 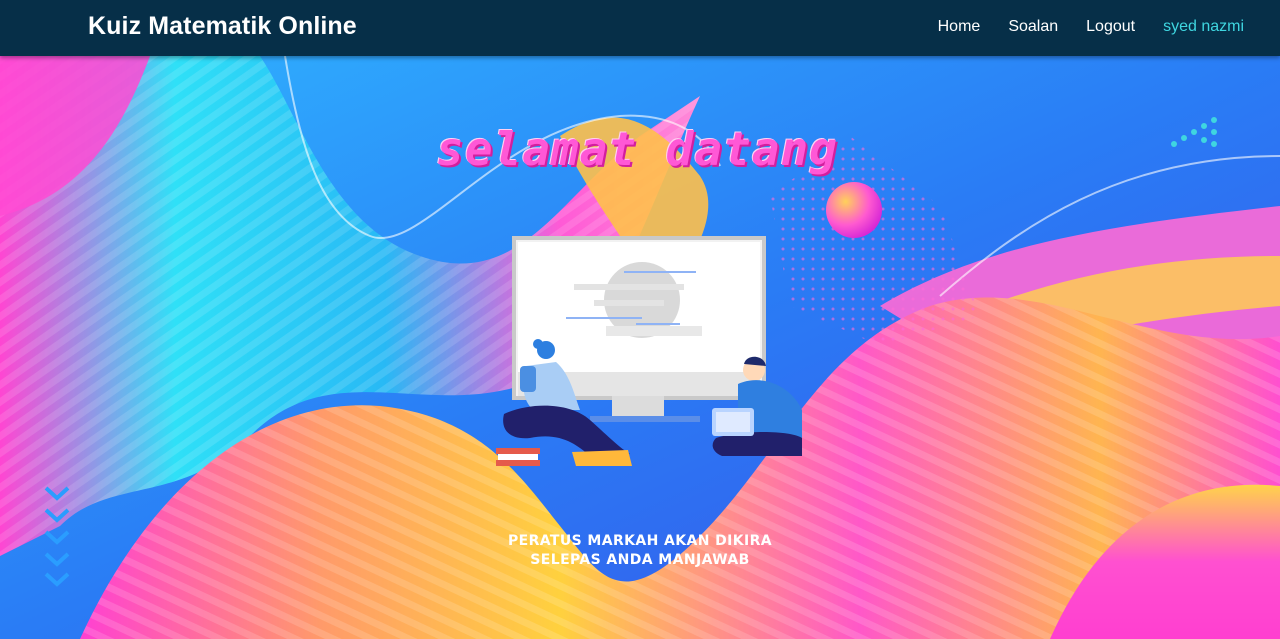 What do you see at coordinates (1033, 27) in the screenshot?
I see `nav-link-soalan: Soalan` at bounding box center [1033, 27].